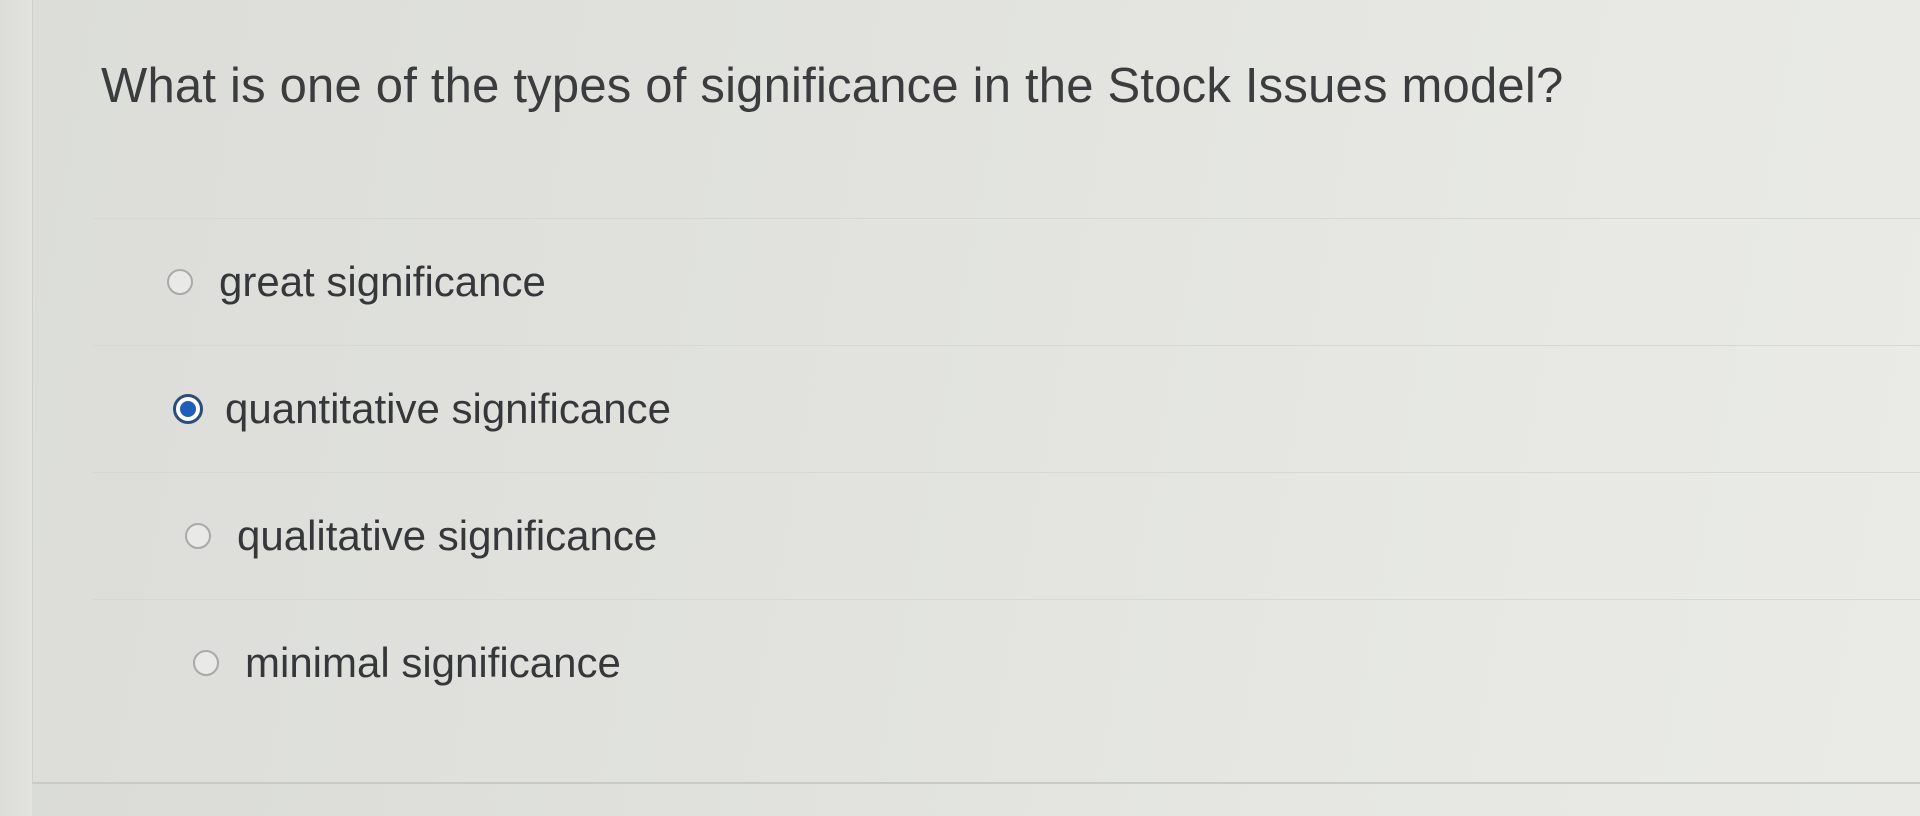 Image resolution: width=1920 pixels, height=816 pixels. I want to click on option-label: great significance, so click(382, 281).